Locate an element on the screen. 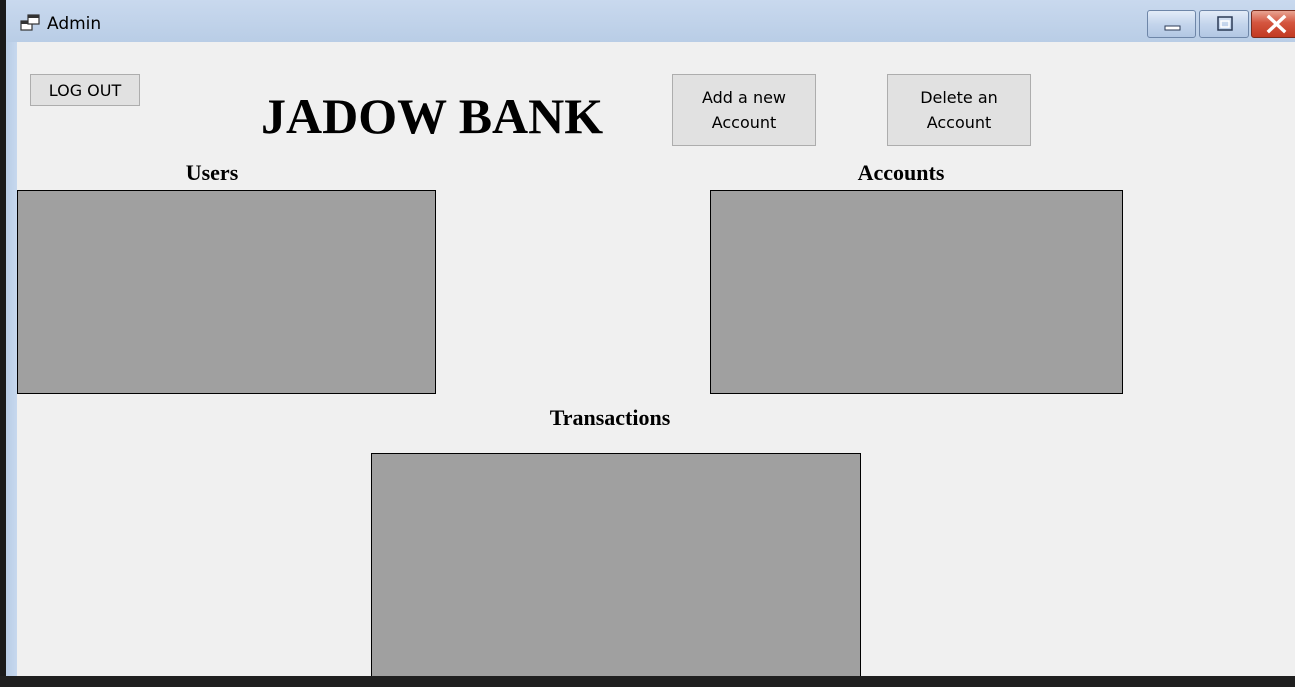 The height and width of the screenshot is (687, 1295). maximize-icon is located at coordinates (1225, 23).